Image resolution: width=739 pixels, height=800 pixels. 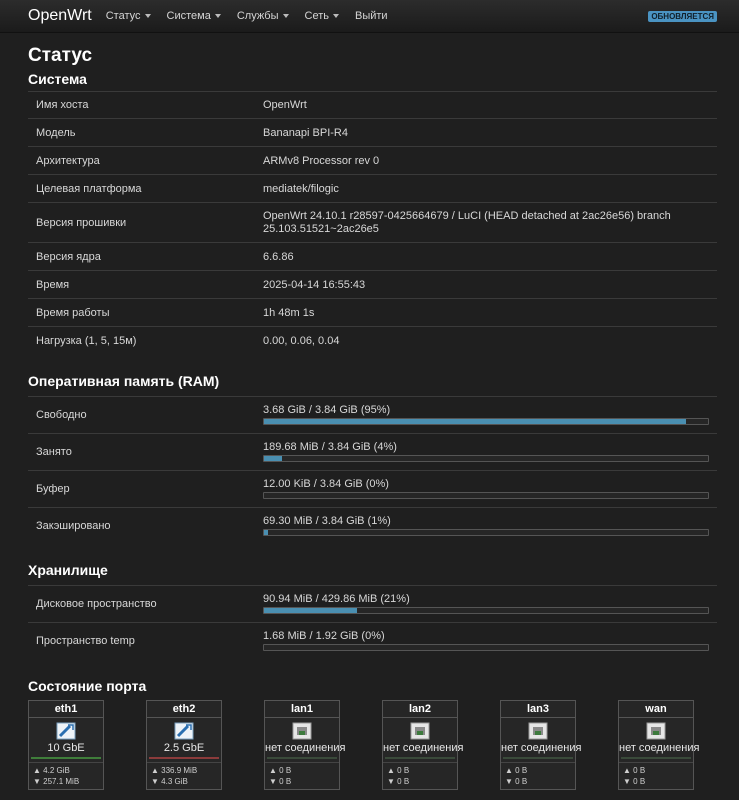 I want to click on port-tx: ▲ 4.2 GiB, so click(x=51, y=770).